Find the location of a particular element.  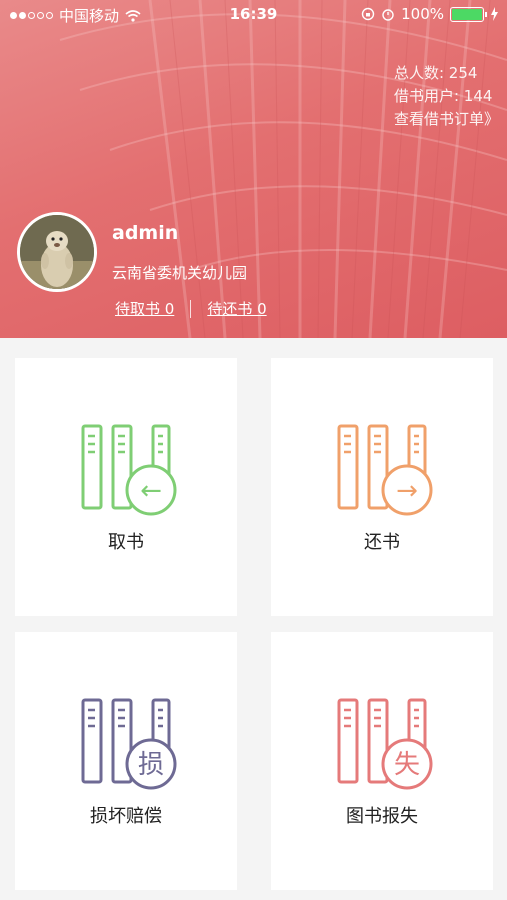

charging-icon is located at coordinates (494, 14).